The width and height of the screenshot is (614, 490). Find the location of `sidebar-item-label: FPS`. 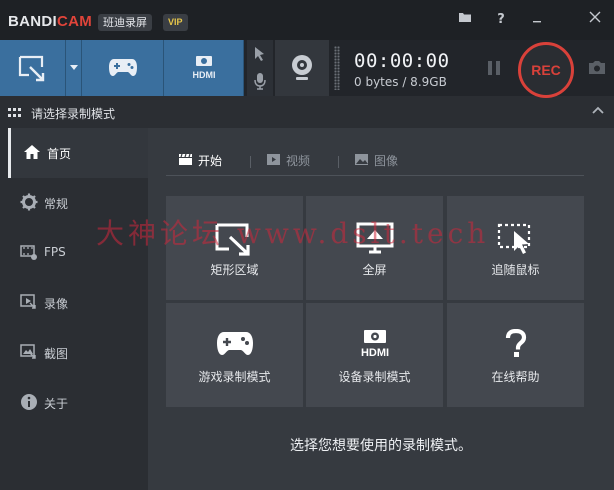

sidebar-item-label: FPS is located at coordinates (55, 252).